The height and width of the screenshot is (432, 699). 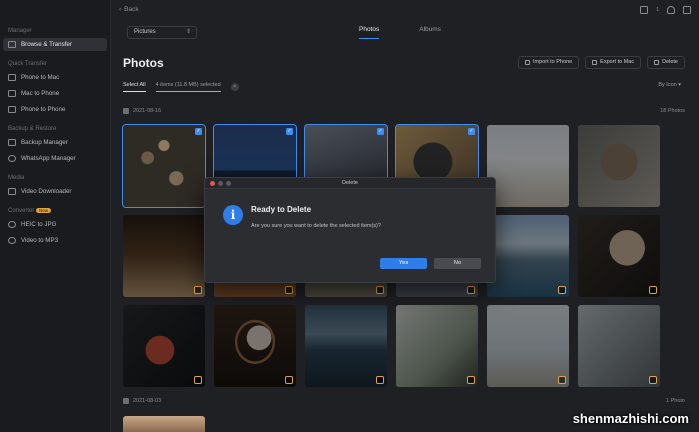 I want to click on close-window-icon, so click(x=212, y=183).